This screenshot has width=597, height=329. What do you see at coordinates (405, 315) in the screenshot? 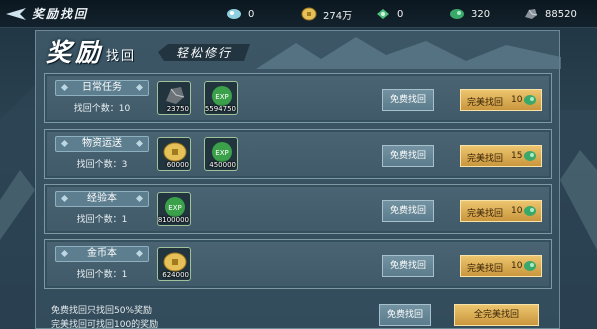
I see `free-recover-all-button: 免费找回` at bounding box center [405, 315].